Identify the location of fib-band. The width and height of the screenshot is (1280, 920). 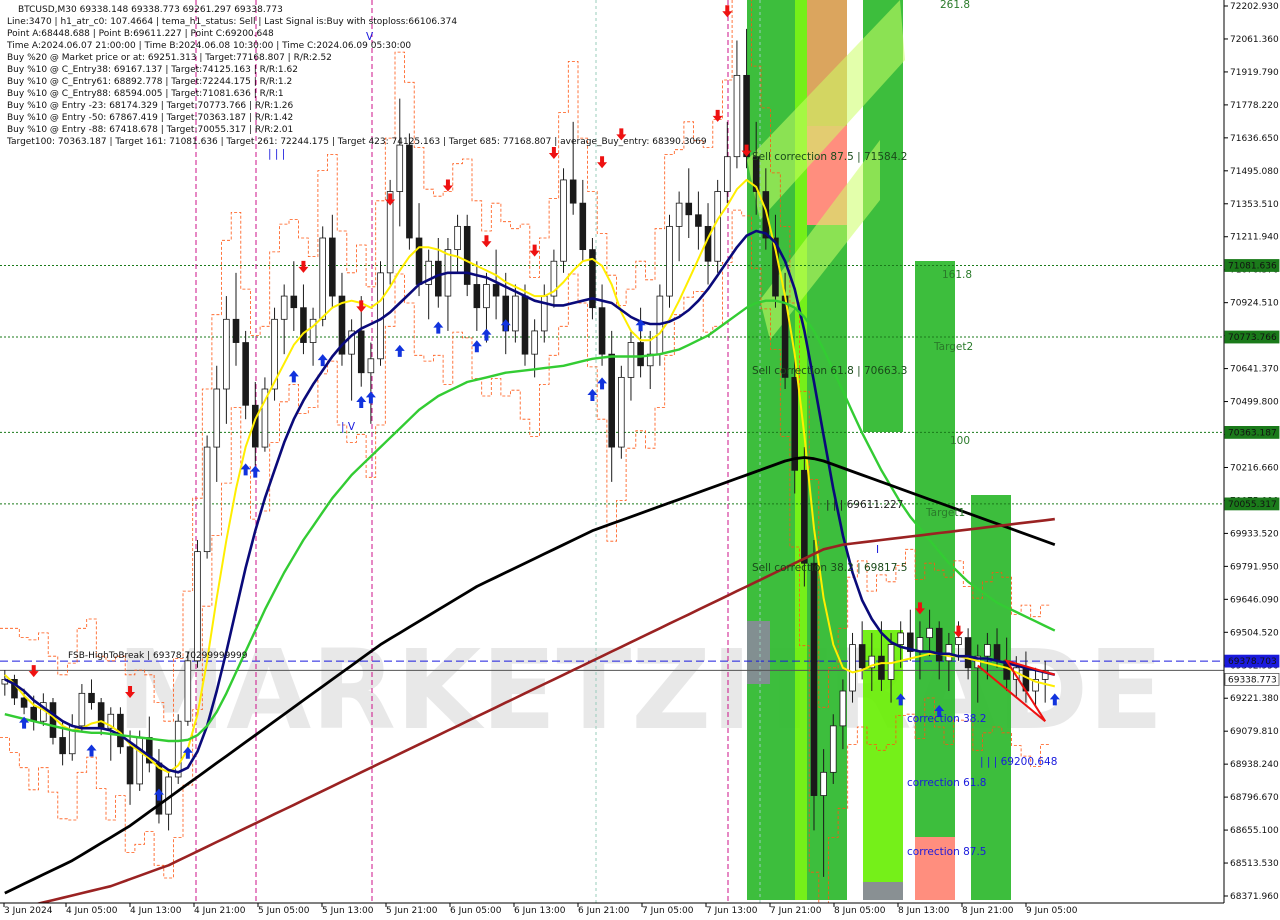
(883, 891).